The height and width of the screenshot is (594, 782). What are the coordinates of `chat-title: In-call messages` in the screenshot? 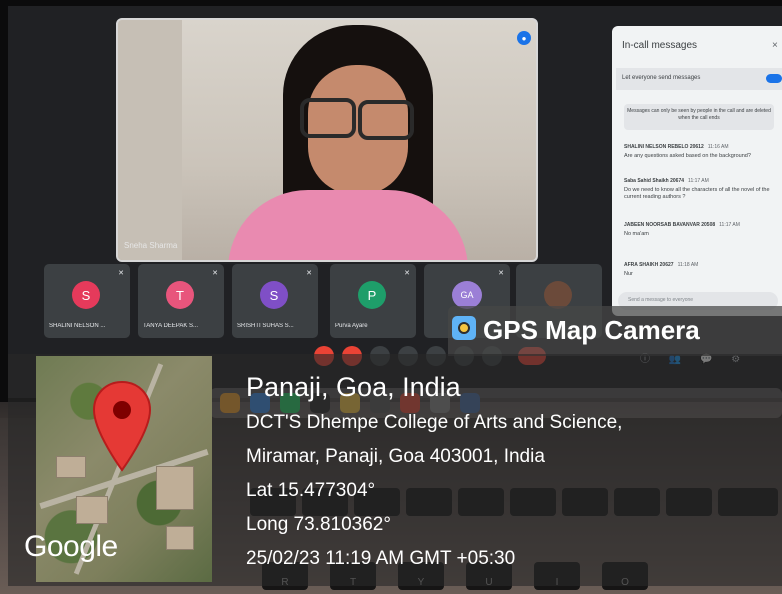 It's located at (660, 45).